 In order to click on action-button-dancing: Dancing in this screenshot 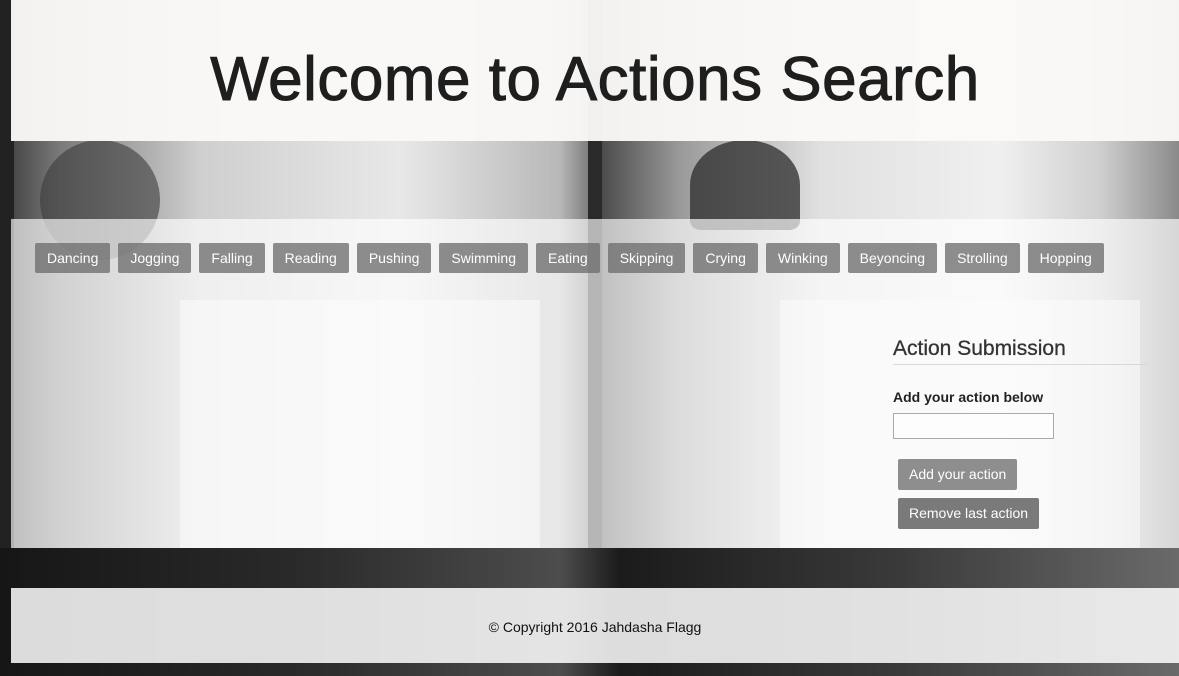, I will do `click(73, 258)`.